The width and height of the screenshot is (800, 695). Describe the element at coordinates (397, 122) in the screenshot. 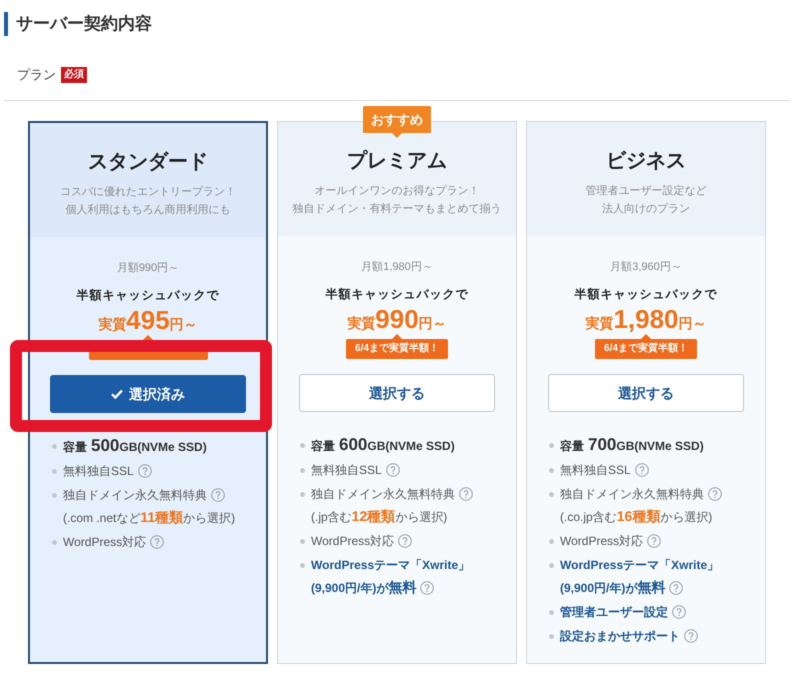

I see `recommended-ribbon: おすすめ` at that location.